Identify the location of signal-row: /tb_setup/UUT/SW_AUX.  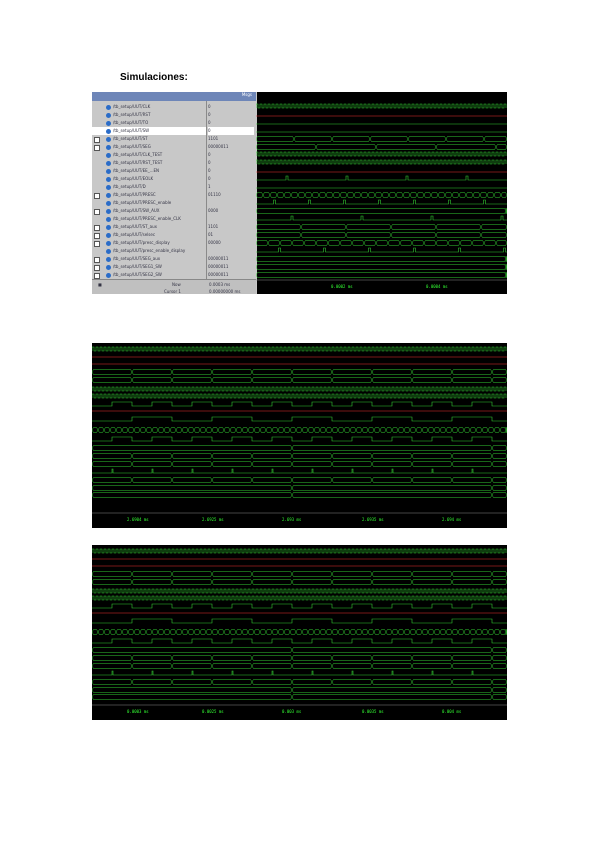
(149, 211).